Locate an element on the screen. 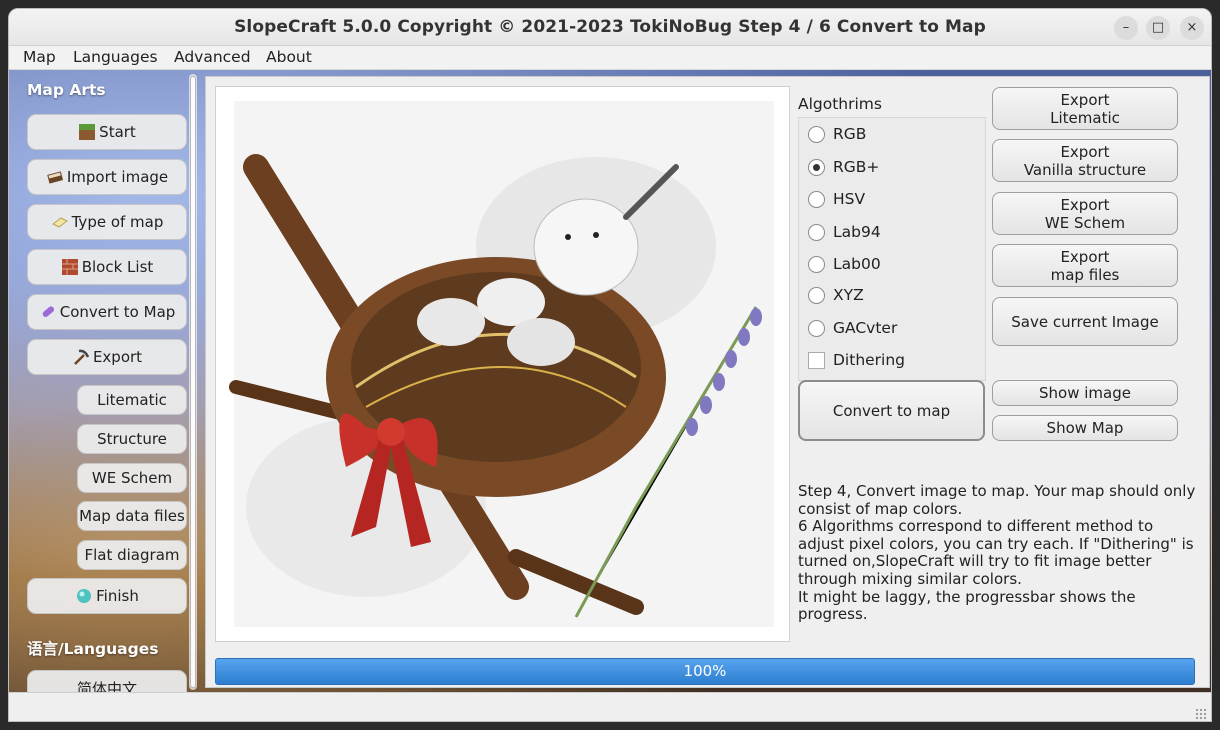 The height and width of the screenshot is (730, 1220). sidebar-scrollbar is located at coordinates (193, 382).